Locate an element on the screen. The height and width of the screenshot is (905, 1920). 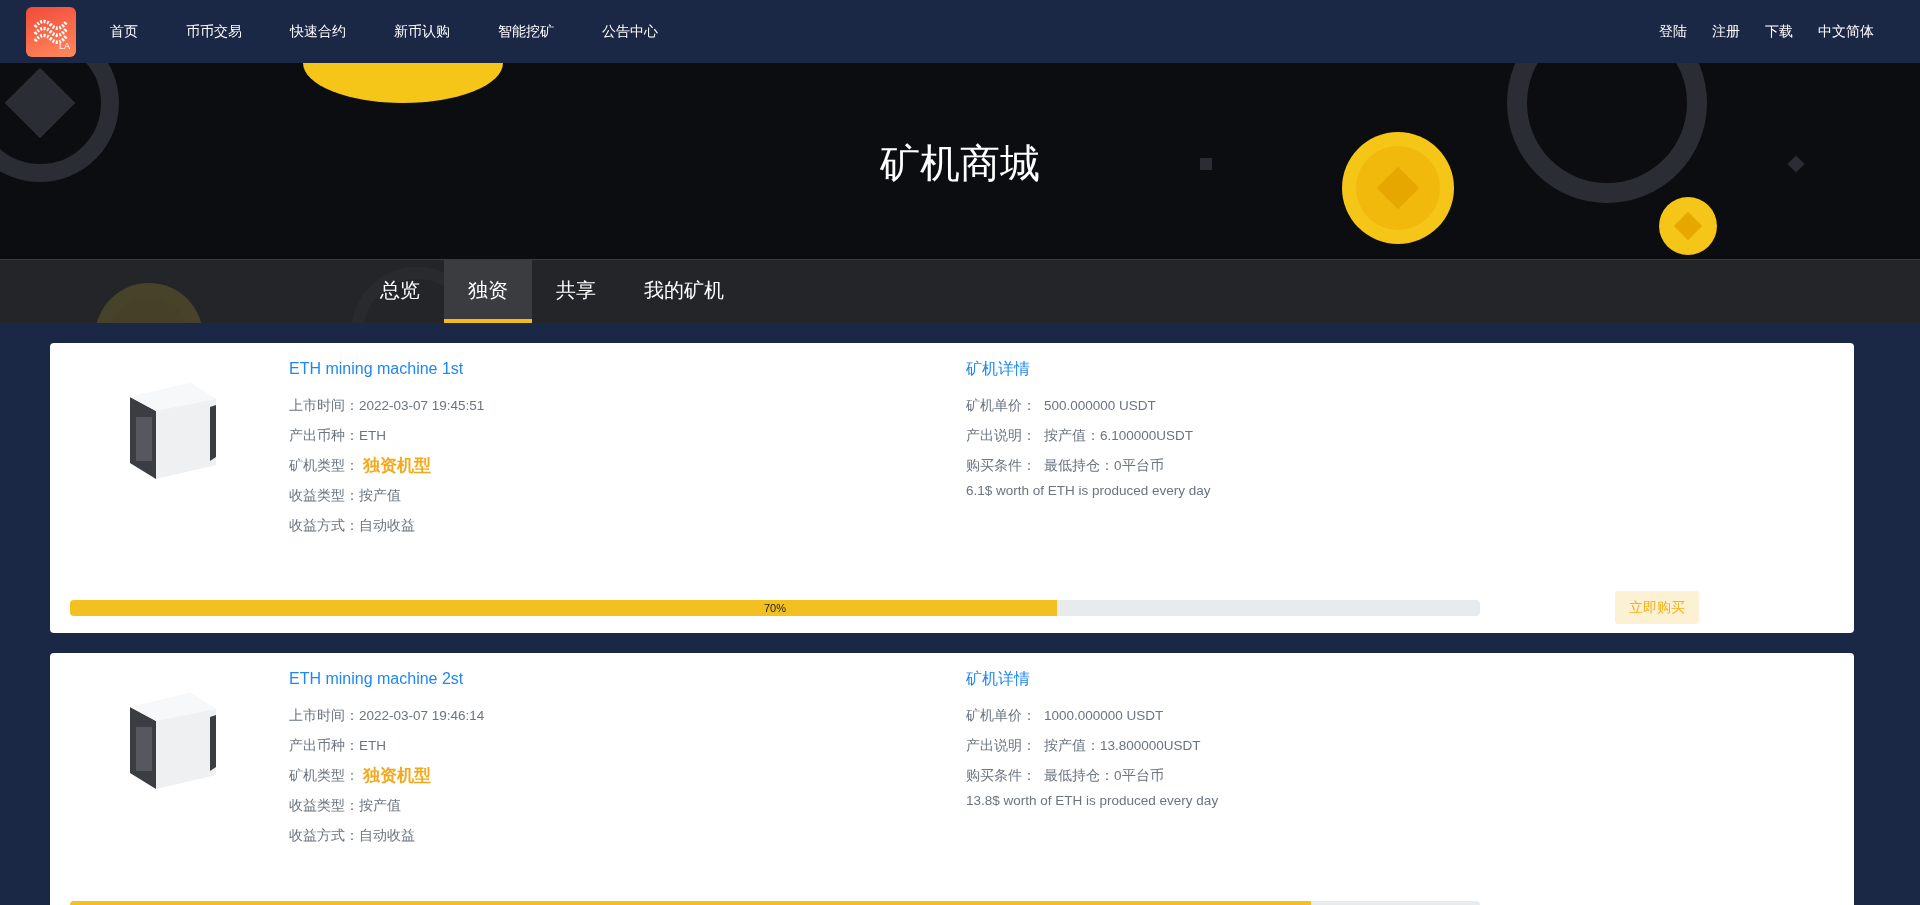
field-value: 按产值：6.100000USDT is located at coordinates (1119, 435).